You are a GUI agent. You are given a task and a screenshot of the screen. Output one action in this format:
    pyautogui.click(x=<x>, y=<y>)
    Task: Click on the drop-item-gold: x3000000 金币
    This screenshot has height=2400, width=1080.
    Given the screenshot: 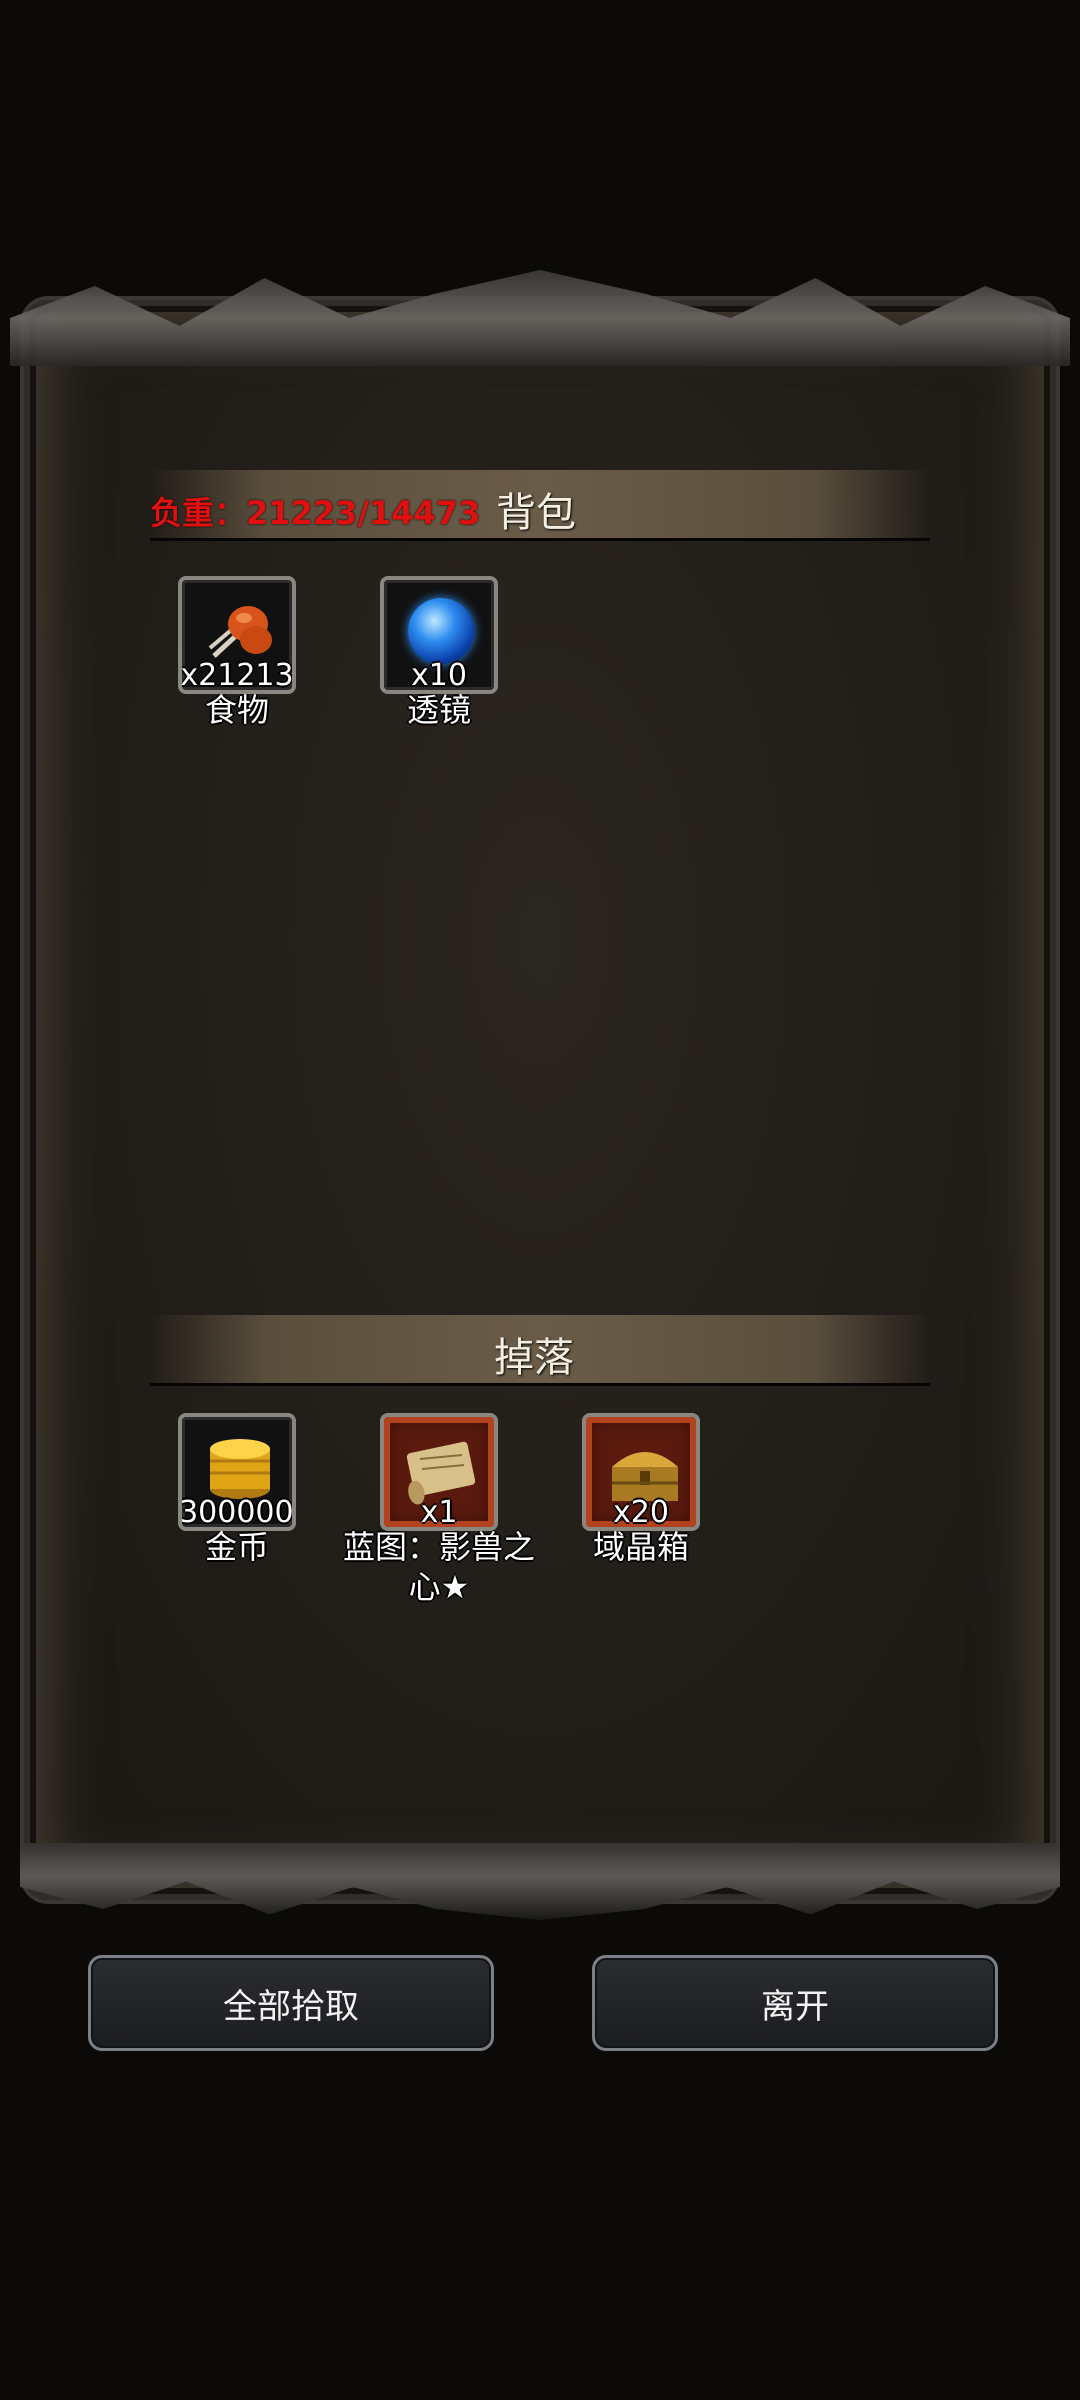 What is the action you would take?
    pyautogui.click(x=237, y=1490)
    